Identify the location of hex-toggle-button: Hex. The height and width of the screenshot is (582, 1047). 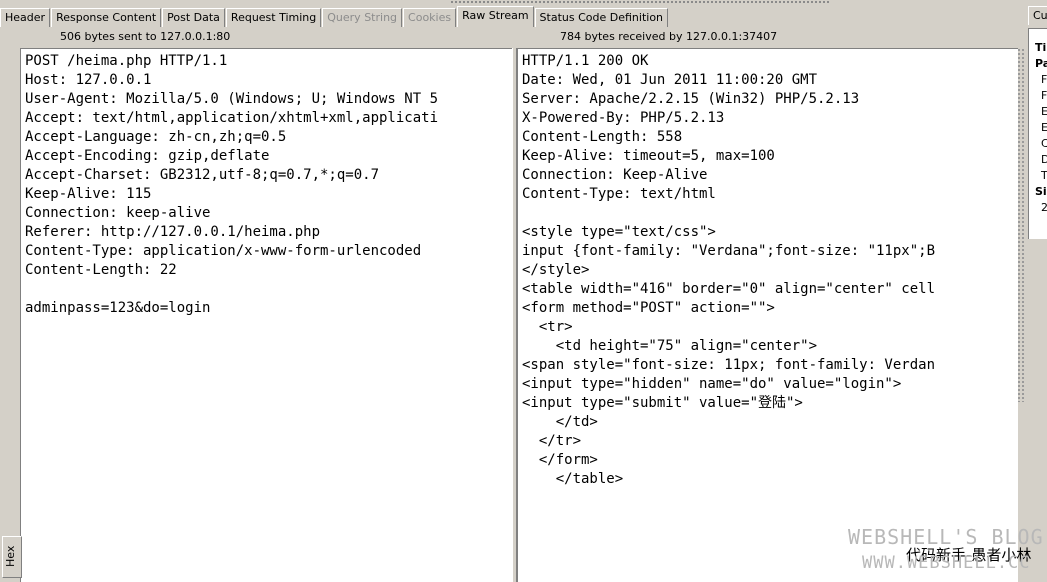
(12, 557).